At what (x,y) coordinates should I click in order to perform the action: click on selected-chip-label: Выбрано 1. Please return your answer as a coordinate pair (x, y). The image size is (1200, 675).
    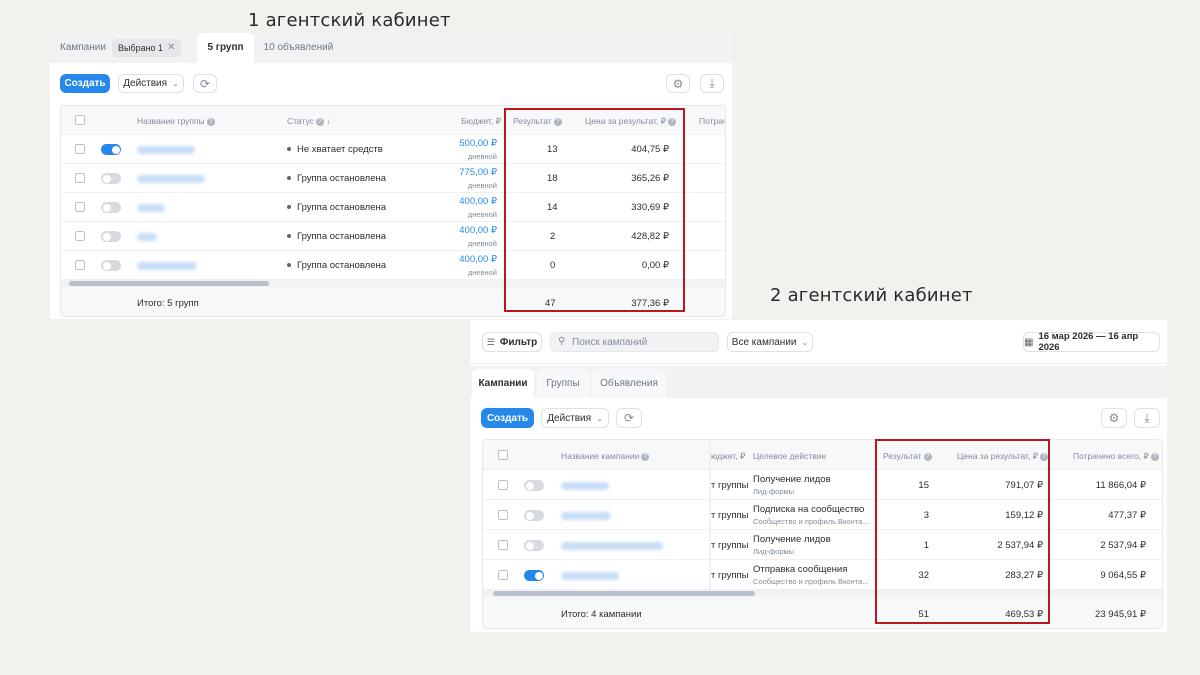
    Looking at the image, I should click on (140, 48).